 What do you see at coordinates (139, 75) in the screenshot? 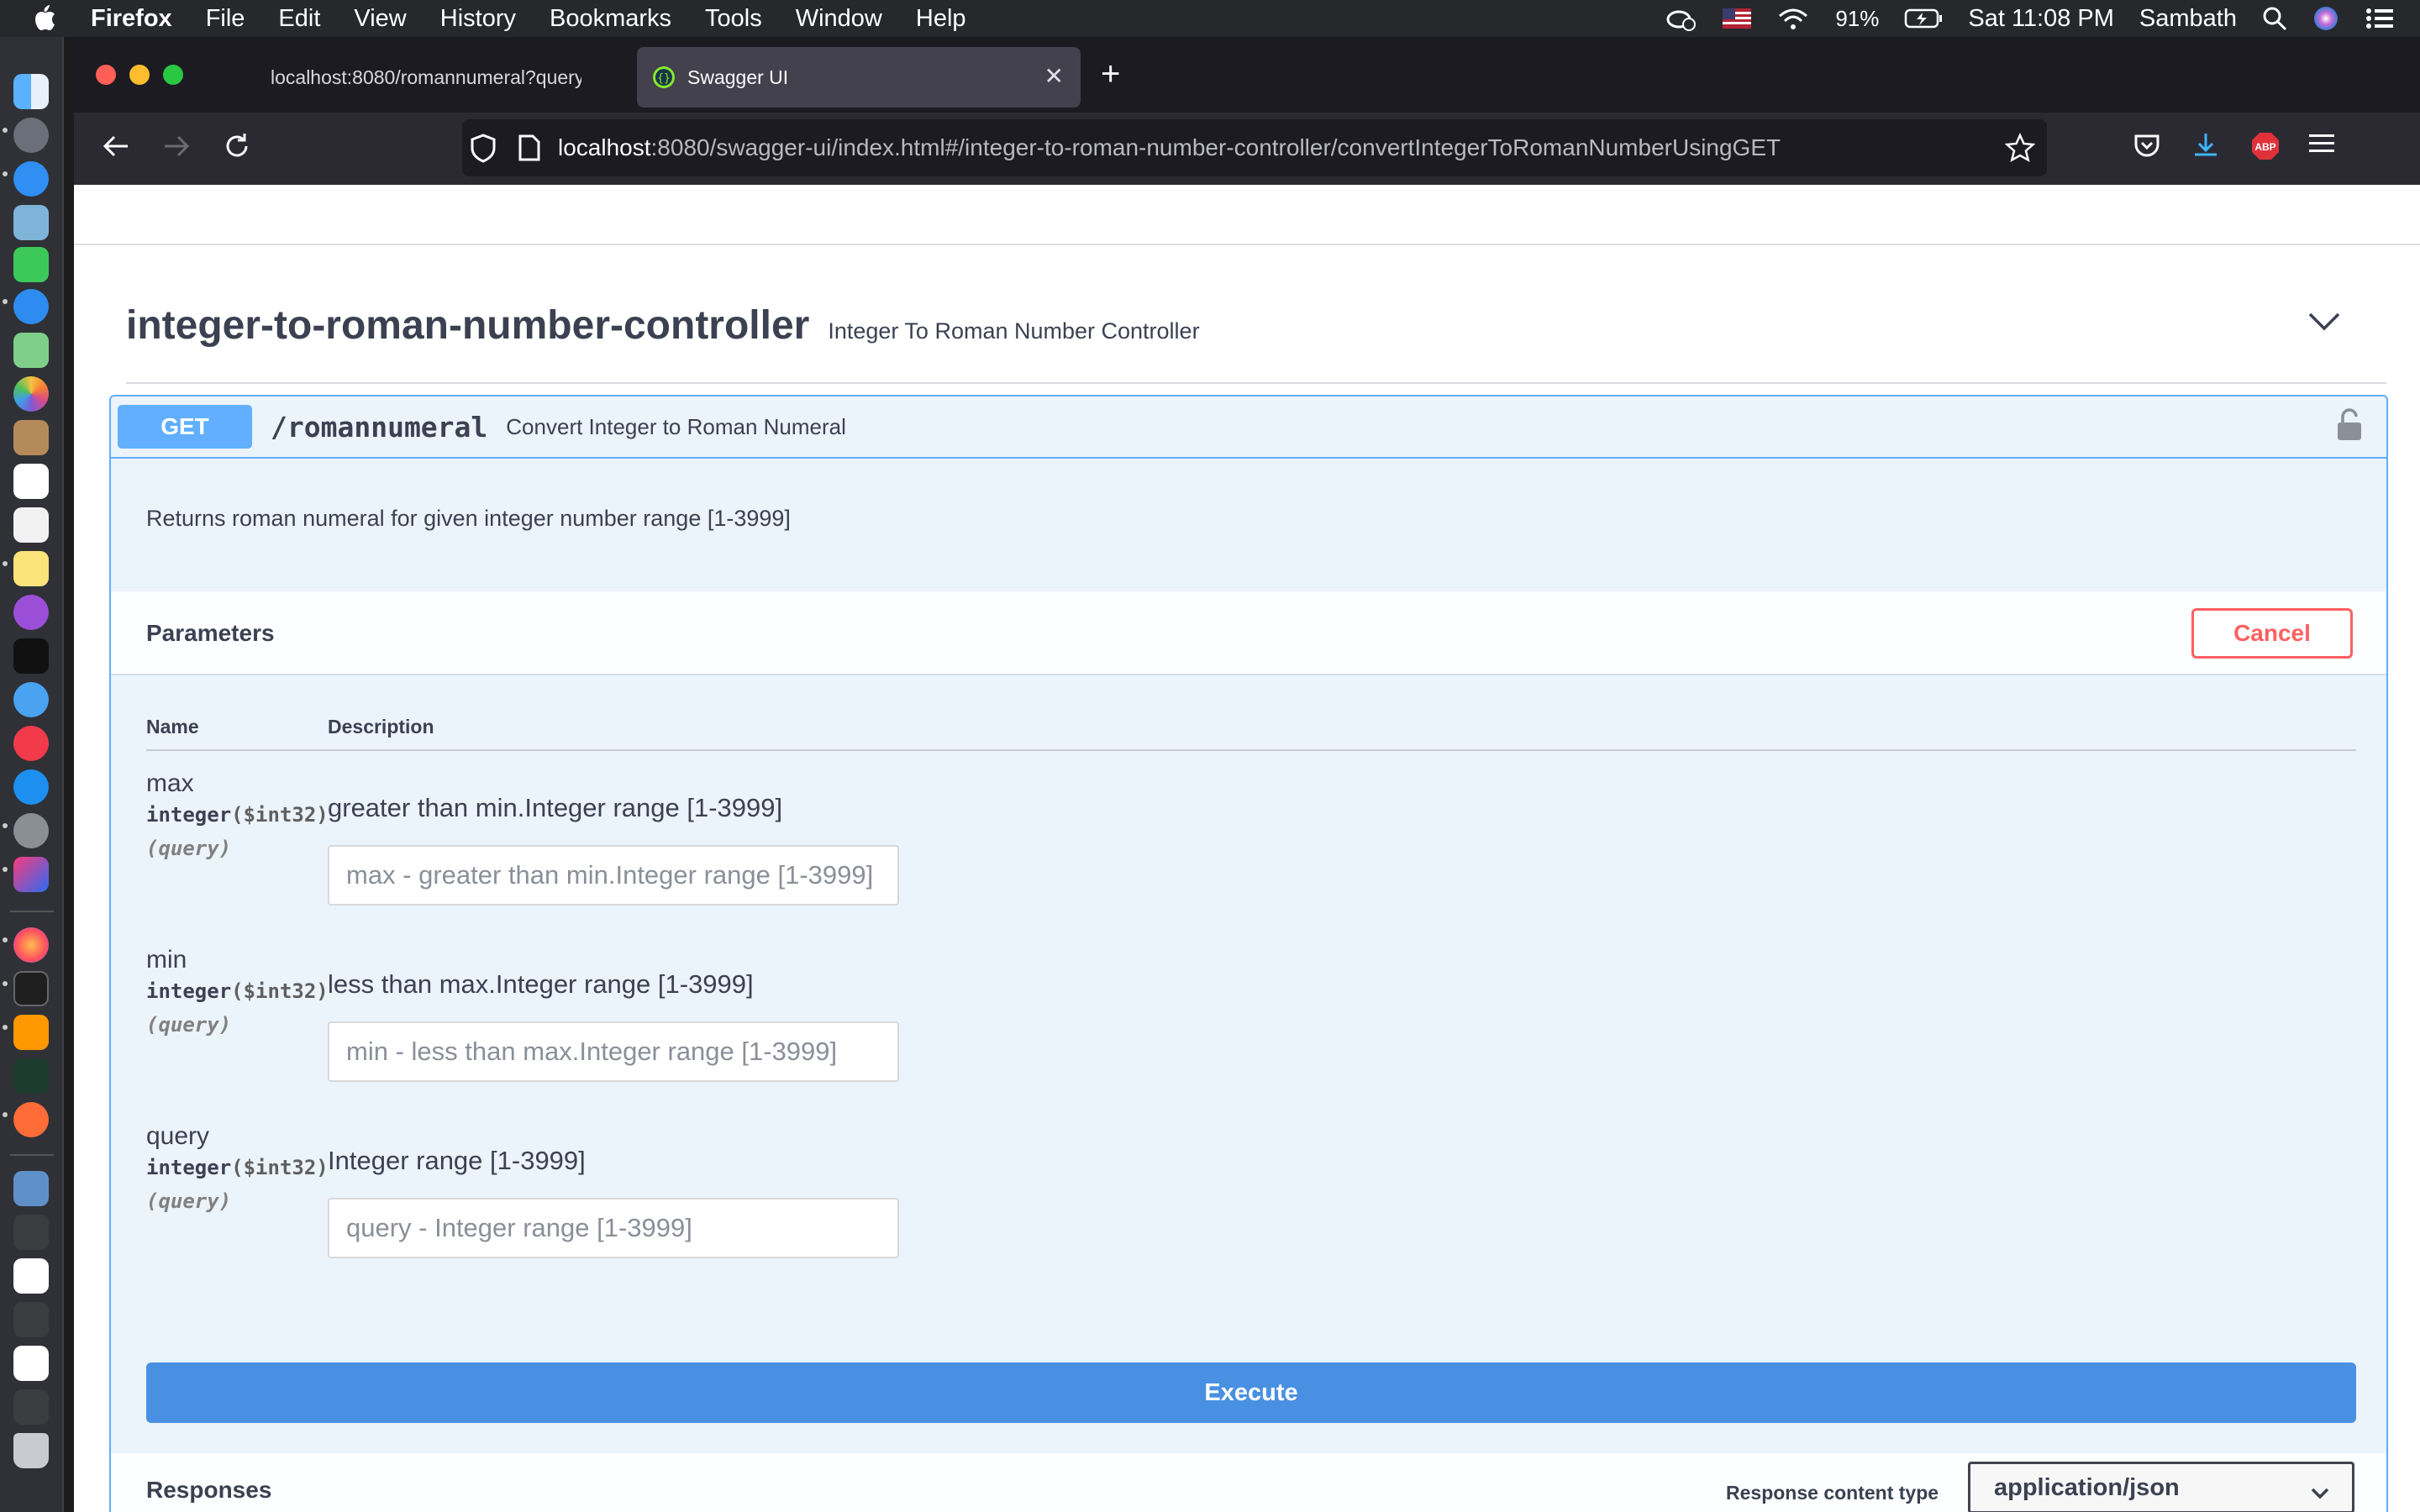
I see `minimize-window-button` at bounding box center [139, 75].